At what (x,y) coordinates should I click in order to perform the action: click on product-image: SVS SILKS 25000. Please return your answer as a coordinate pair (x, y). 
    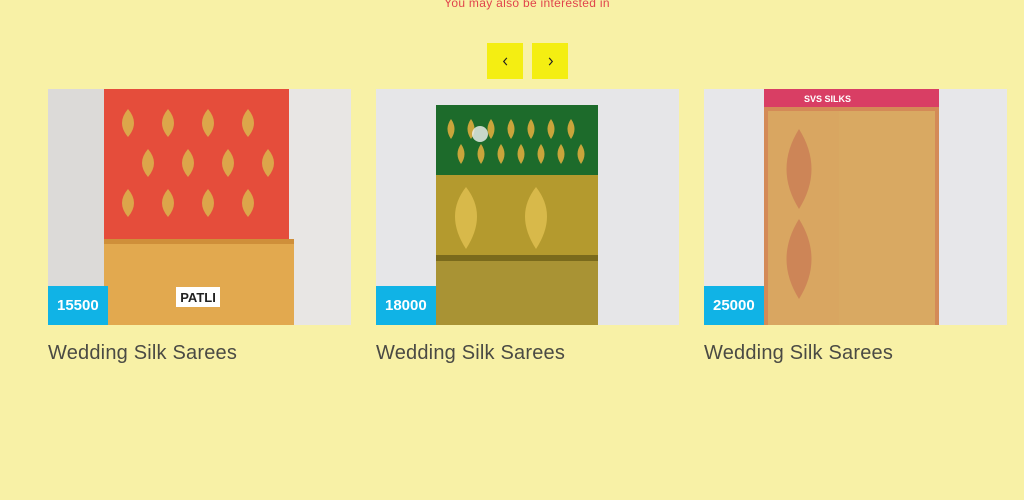
    Looking at the image, I should click on (855, 207).